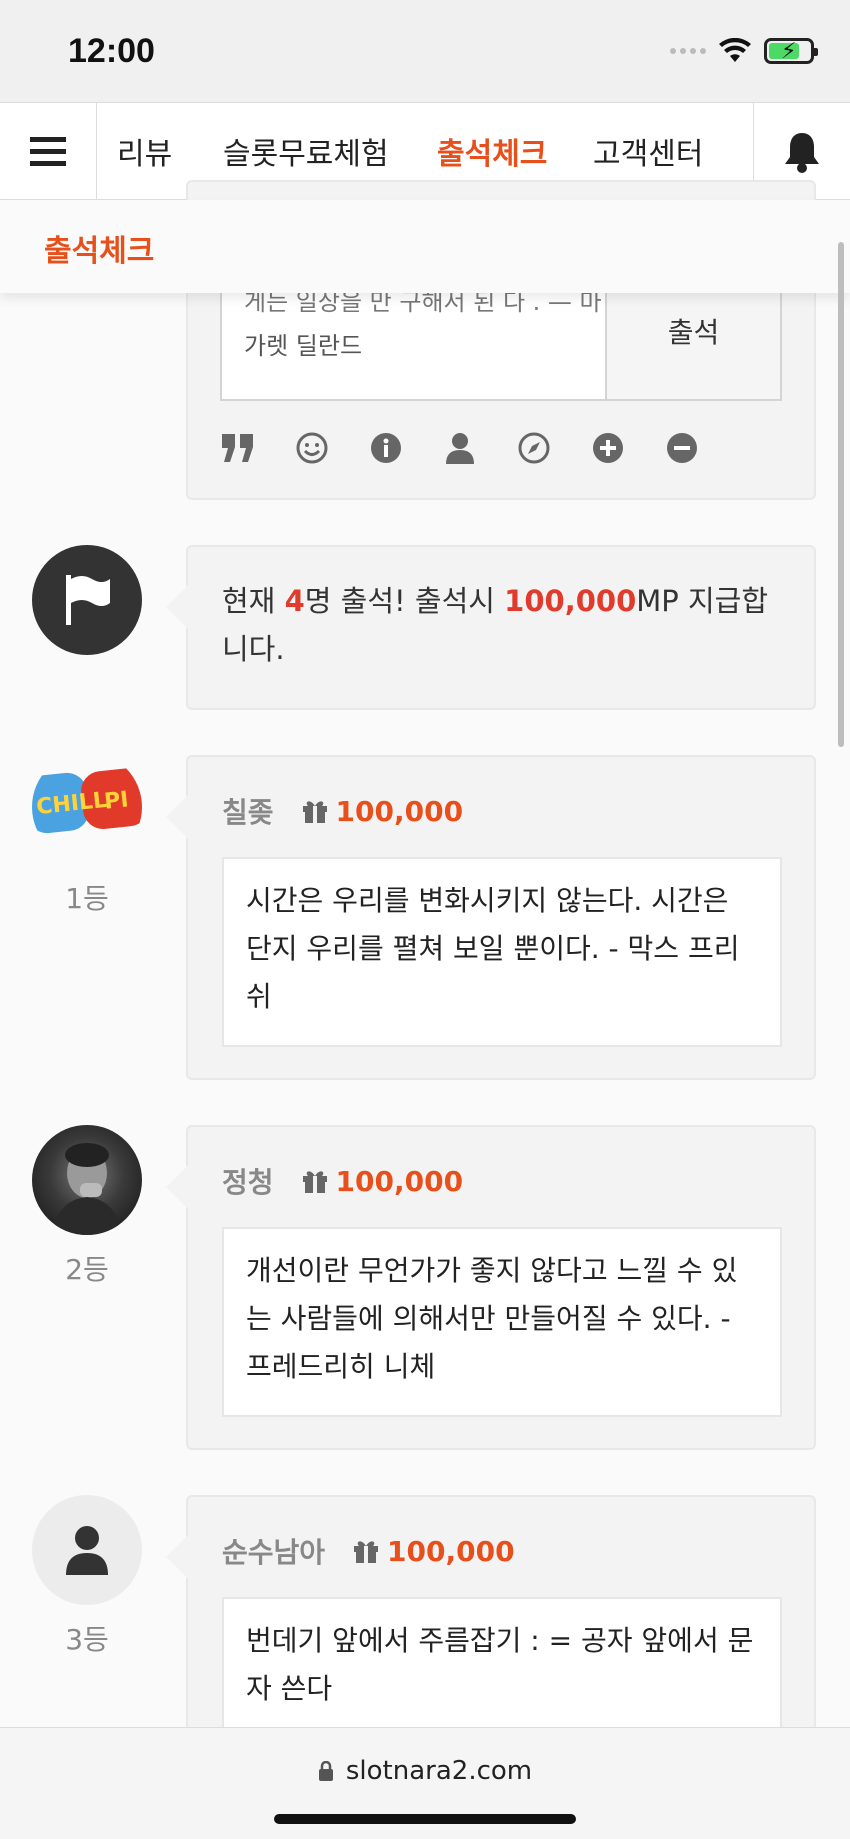  I want to click on menu-button, so click(48, 151).